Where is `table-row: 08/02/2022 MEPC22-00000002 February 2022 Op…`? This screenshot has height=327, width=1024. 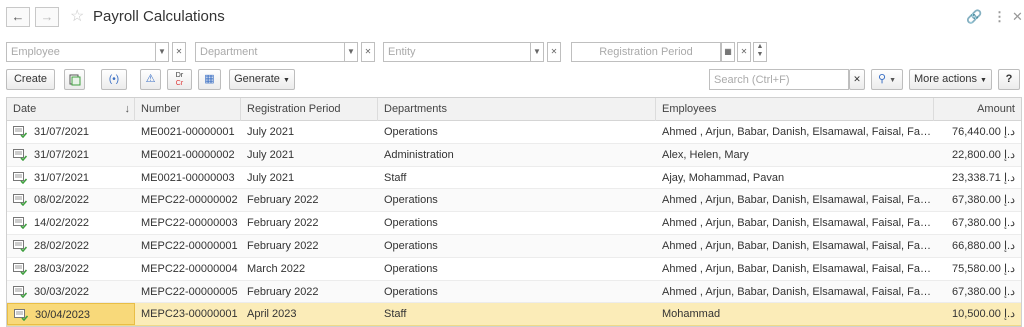
table-row: 08/02/2022 MEPC22-00000002 February 2022 Op… is located at coordinates (514, 201).